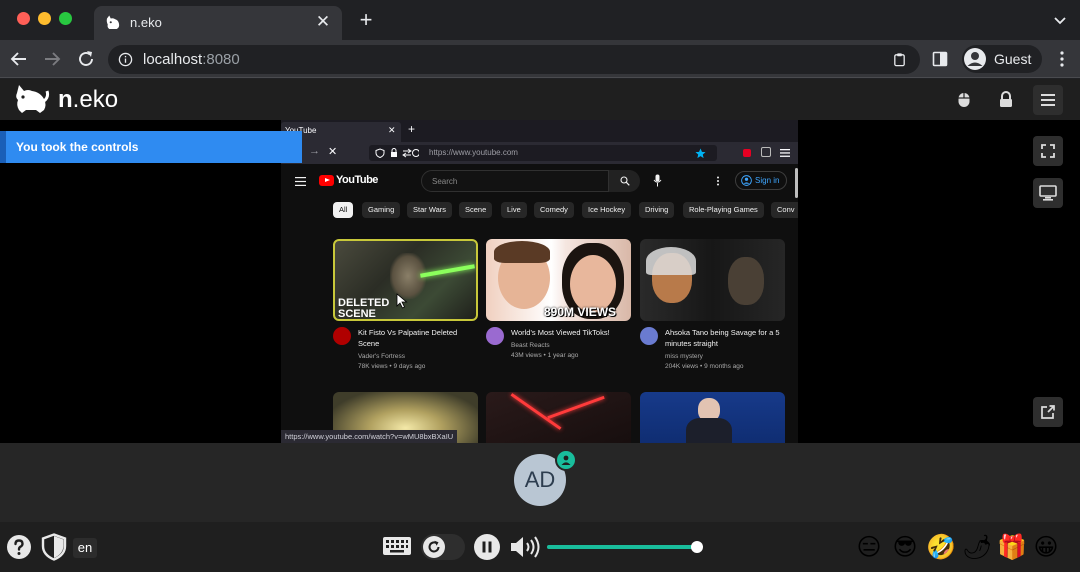  Describe the element at coordinates (411, 129) in the screenshot. I see `remote-new-tab-button: +` at that location.